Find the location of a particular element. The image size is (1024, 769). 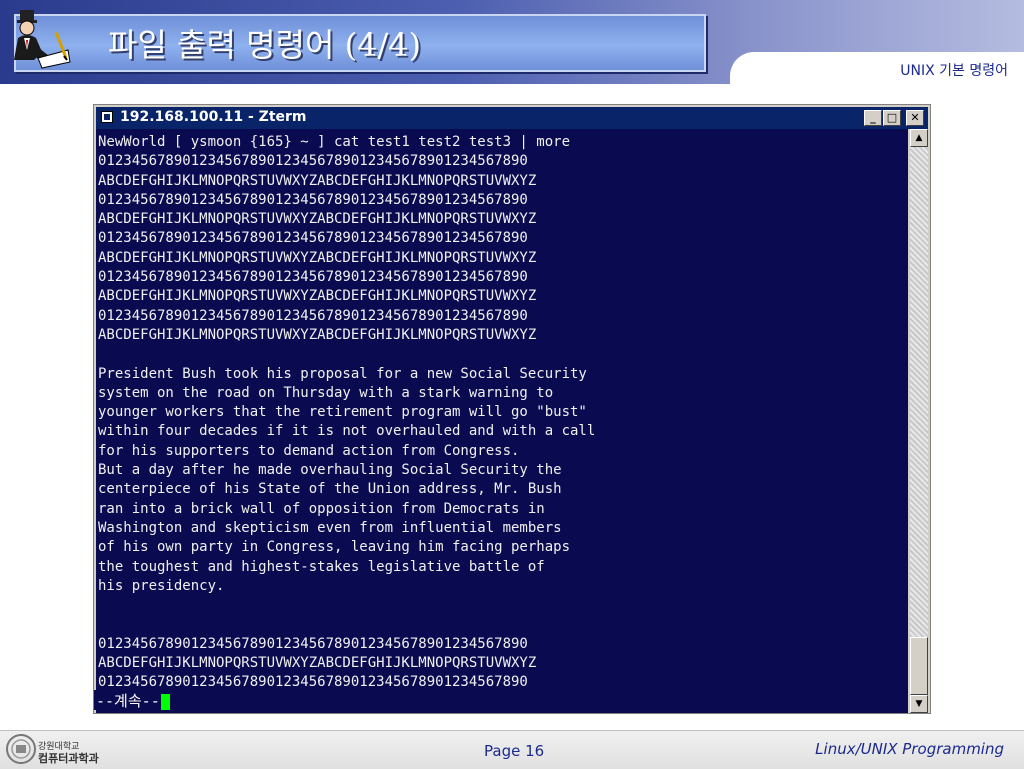

maximize-button: □ is located at coordinates (892, 118).